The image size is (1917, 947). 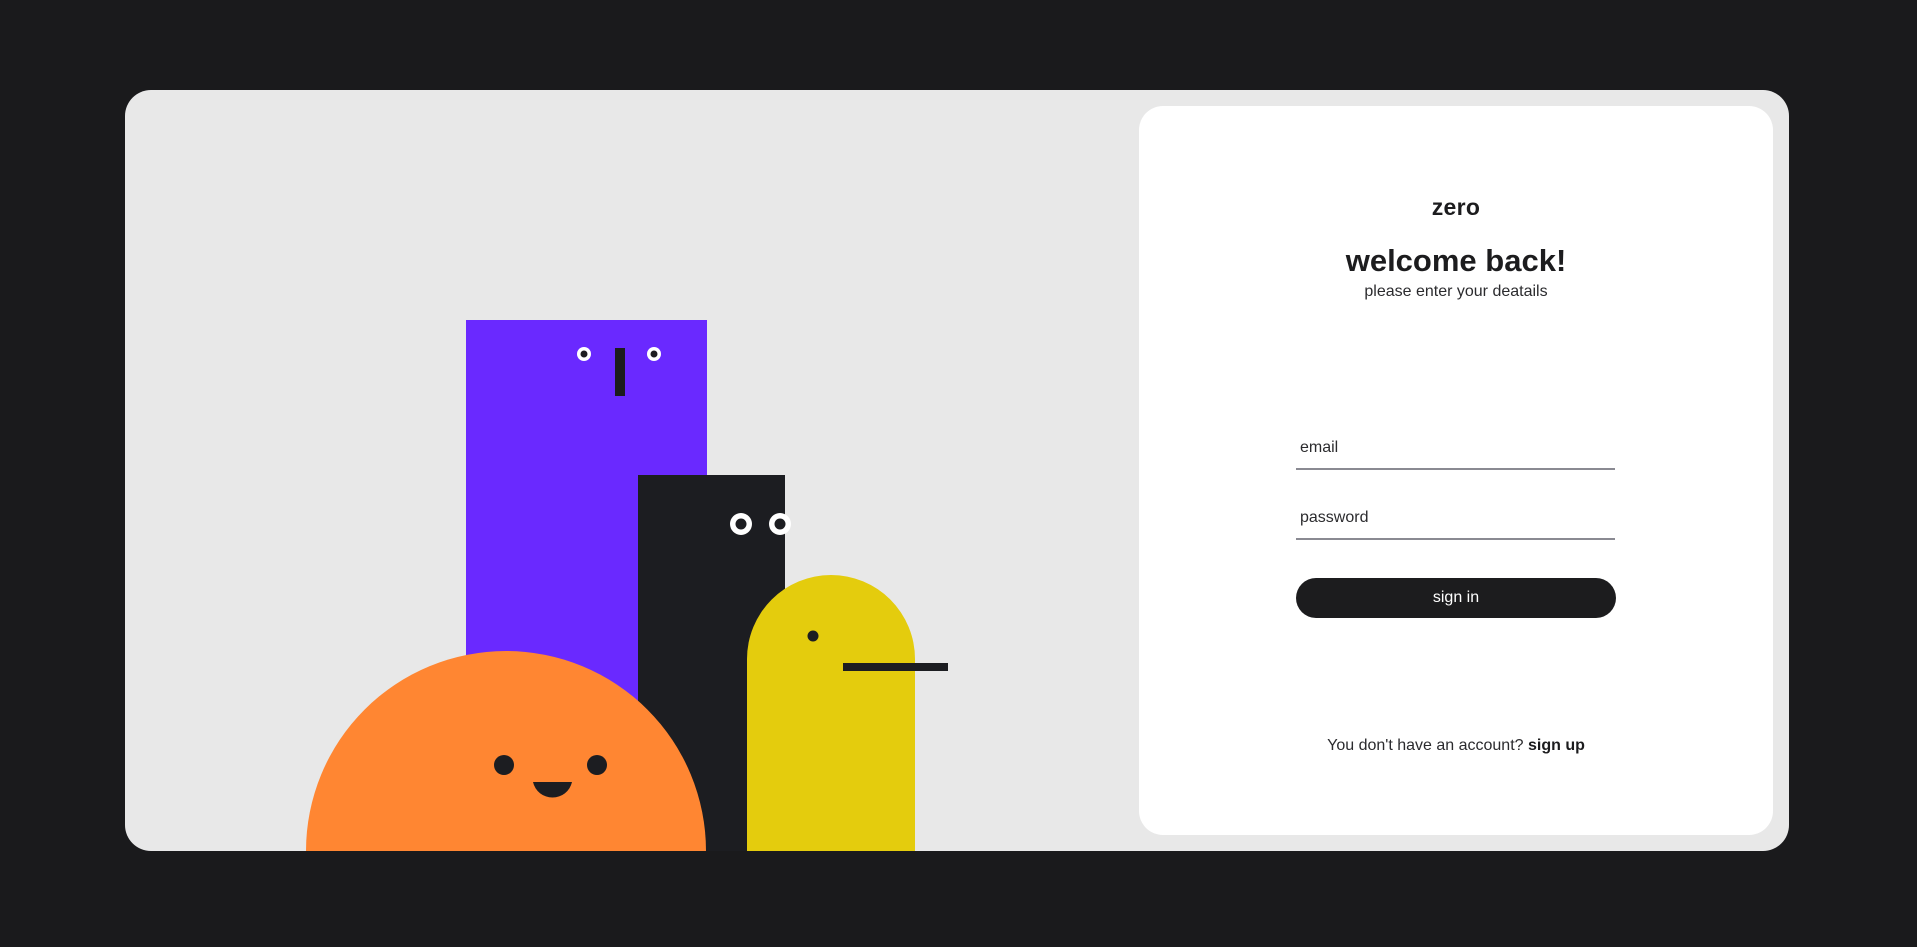 What do you see at coordinates (504, 765) in the screenshot?
I see `orange-left-eye` at bounding box center [504, 765].